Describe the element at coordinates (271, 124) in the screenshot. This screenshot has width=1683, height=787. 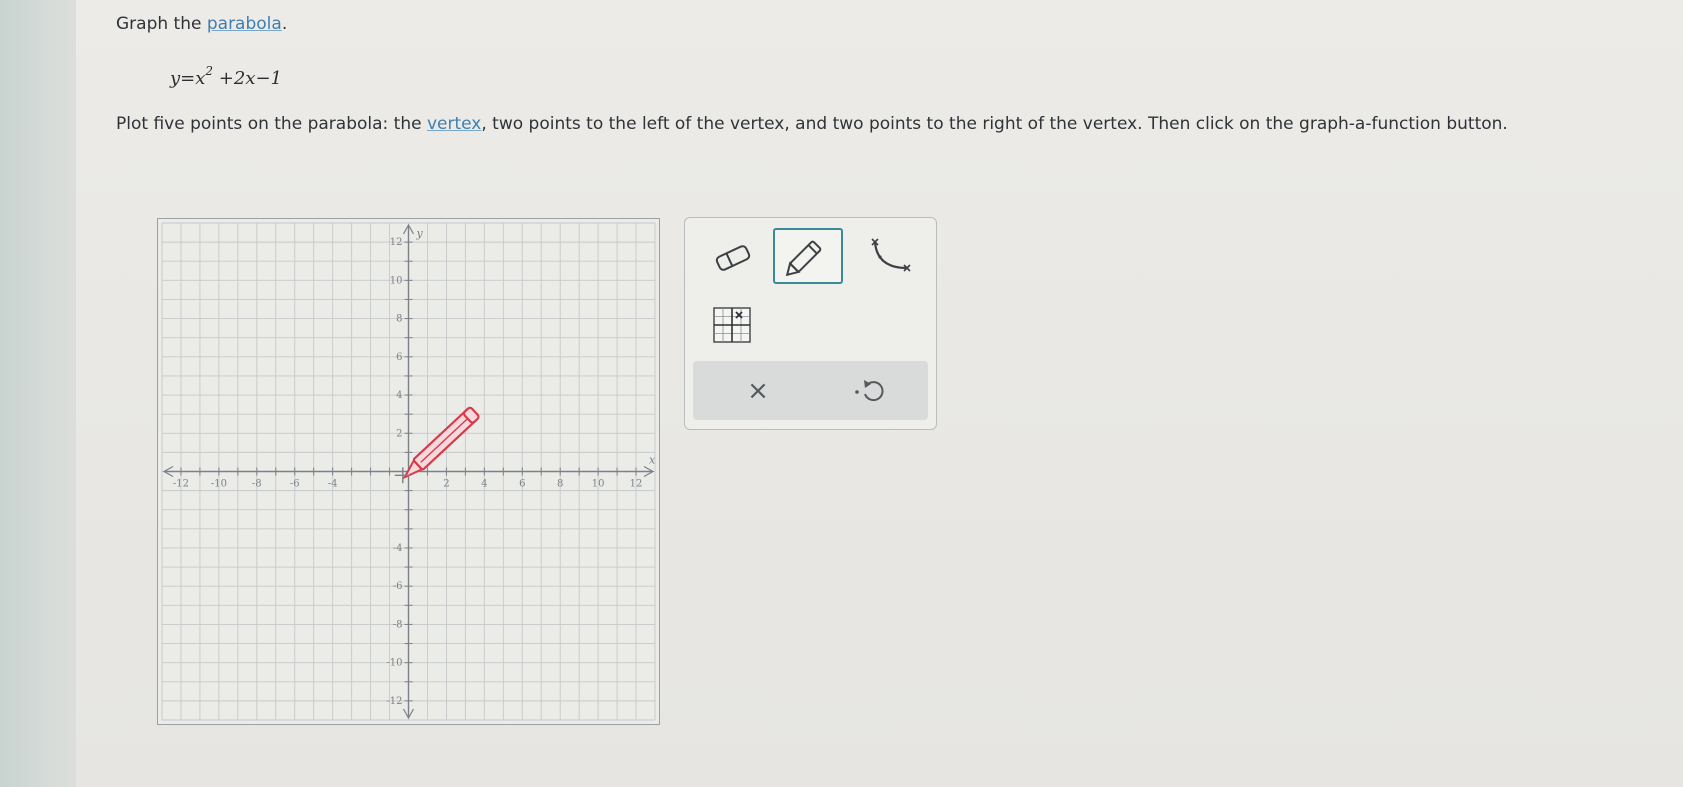
I see `instructions-part1: Plot five points on the parabola: the` at that location.